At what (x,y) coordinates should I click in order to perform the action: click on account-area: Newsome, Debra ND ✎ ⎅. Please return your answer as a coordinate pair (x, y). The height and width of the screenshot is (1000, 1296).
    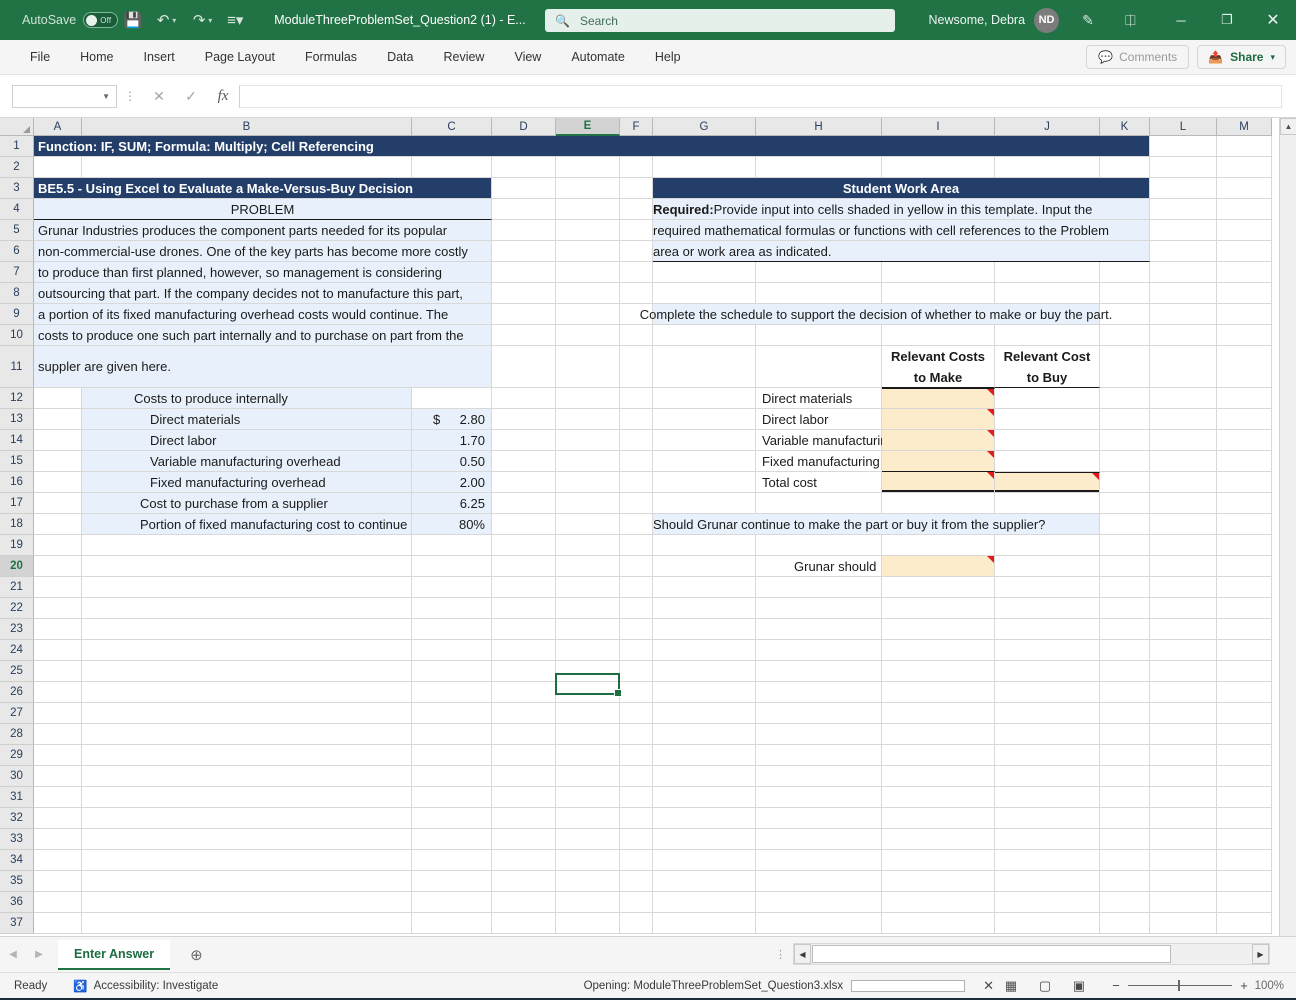
    Looking at the image, I should click on (1032, 20).